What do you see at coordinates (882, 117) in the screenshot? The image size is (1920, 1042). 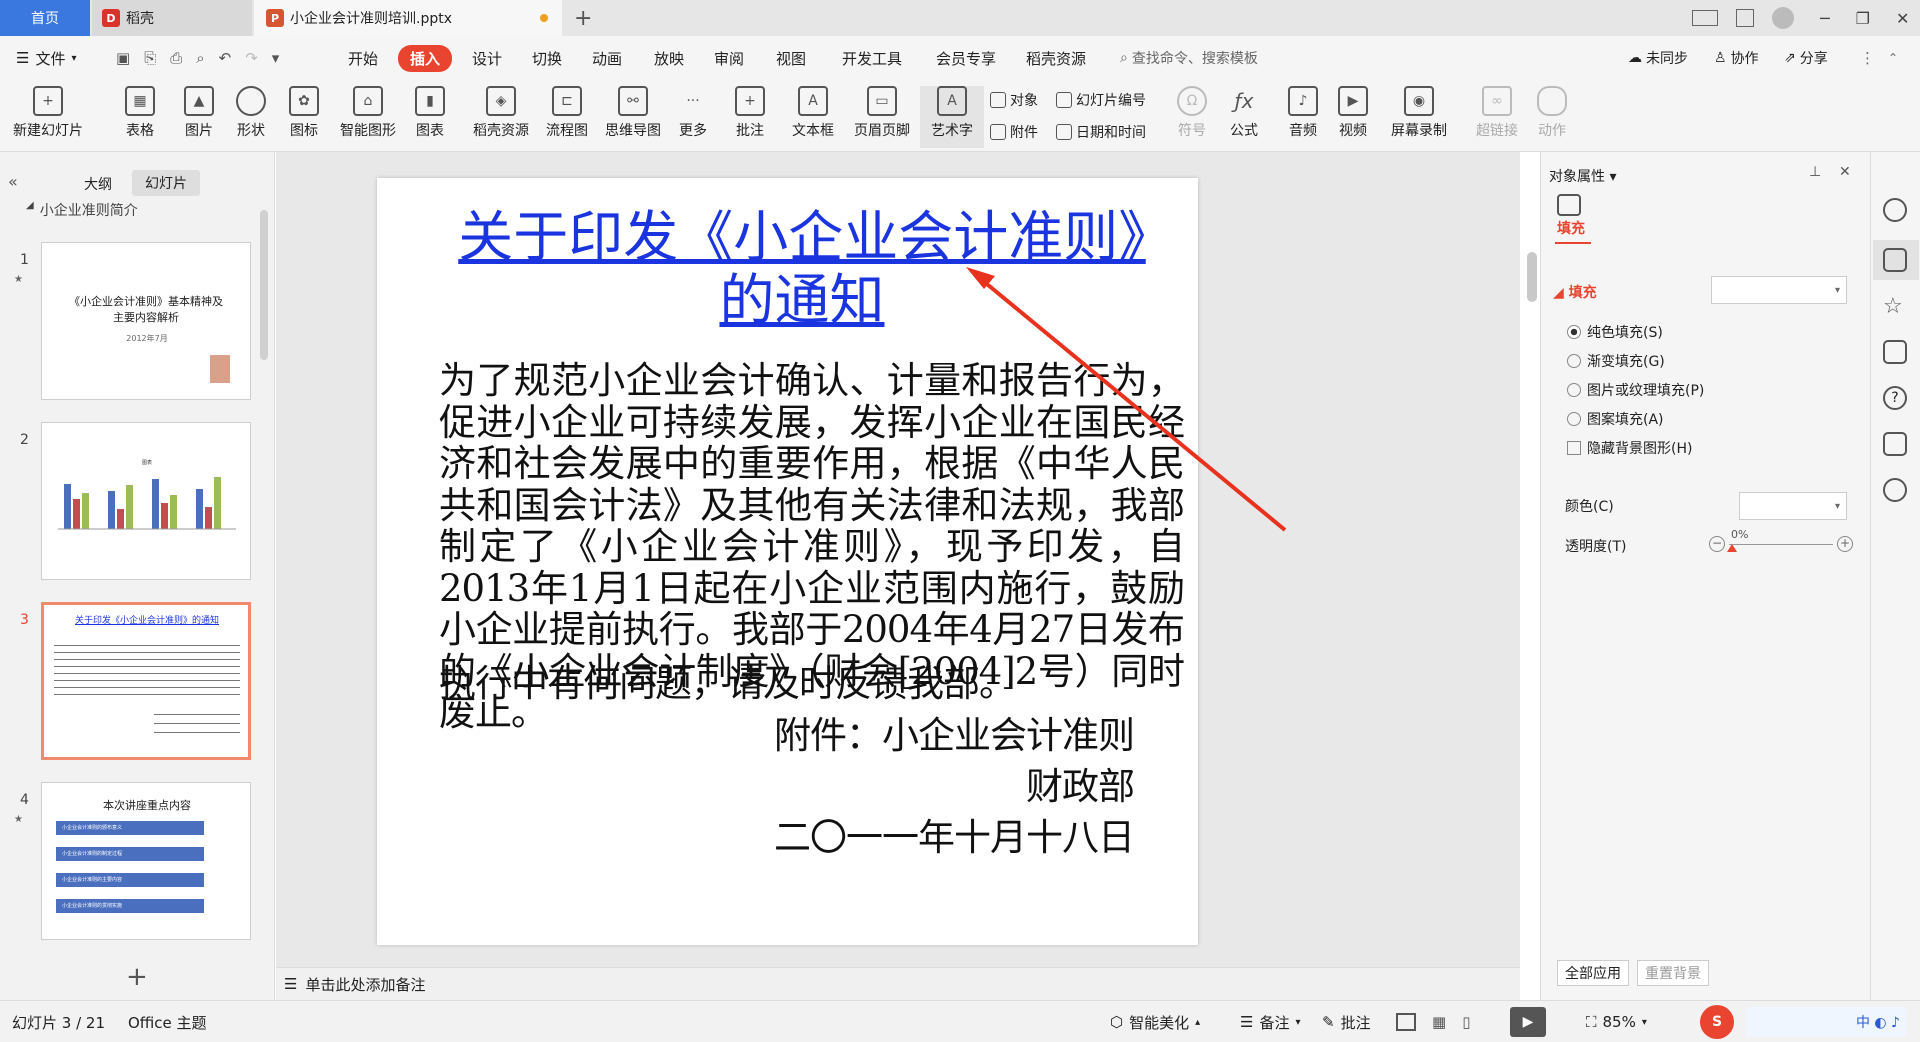 I see `header-footer-button: ▭ 页眉页脚` at bounding box center [882, 117].